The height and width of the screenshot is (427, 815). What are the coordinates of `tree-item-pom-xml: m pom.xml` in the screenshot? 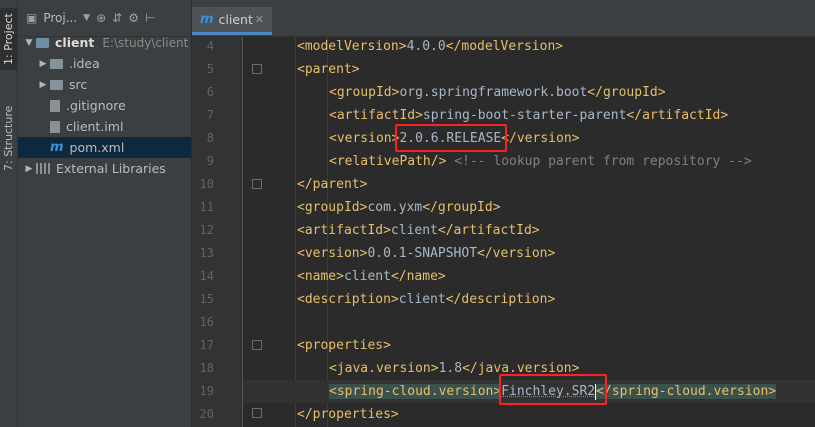 It's located at (104, 147).